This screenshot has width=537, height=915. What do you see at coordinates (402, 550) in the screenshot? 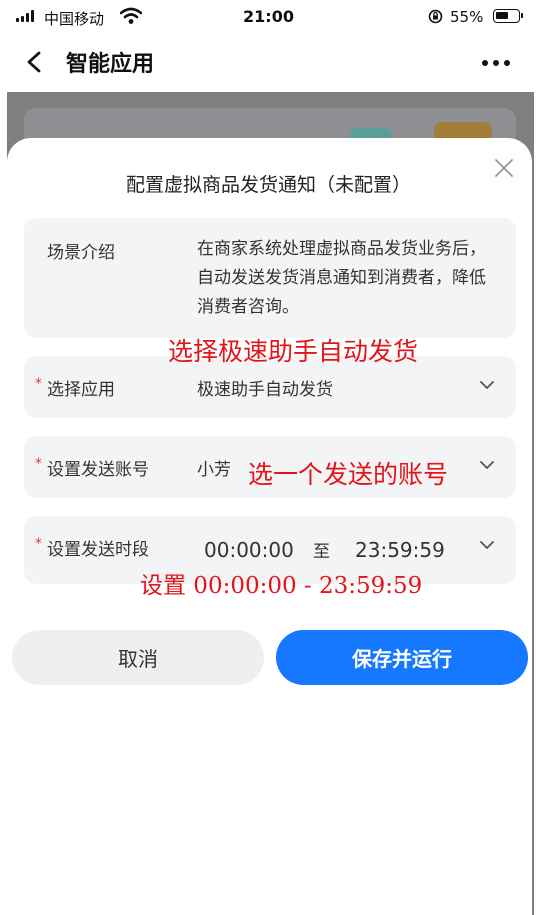
I see `end-time-input: 23:59:59` at bounding box center [402, 550].